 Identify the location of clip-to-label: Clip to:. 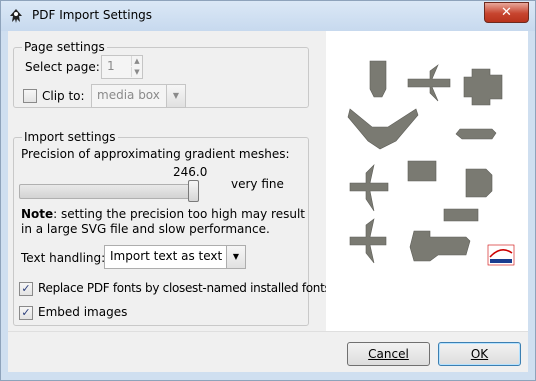
(63, 96).